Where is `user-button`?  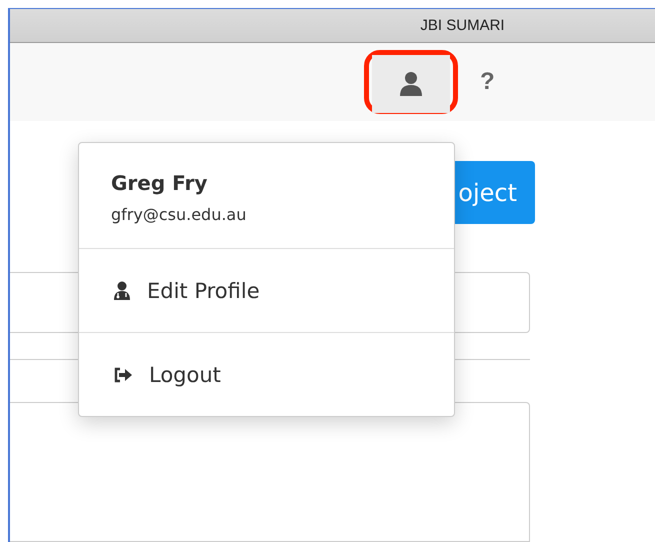
user-button is located at coordinates (411, 84).